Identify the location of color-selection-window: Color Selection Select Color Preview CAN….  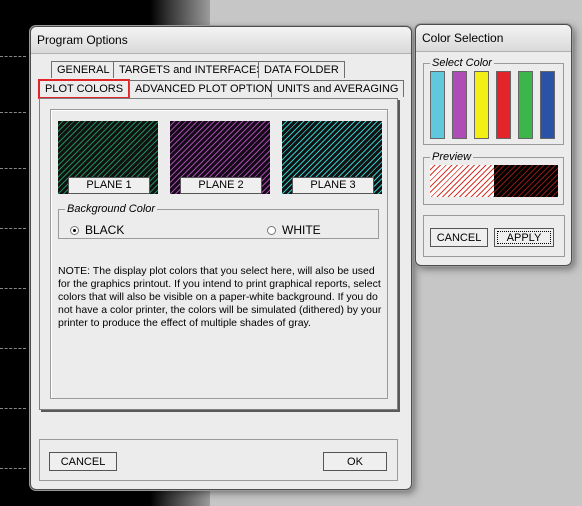
(493, 145).